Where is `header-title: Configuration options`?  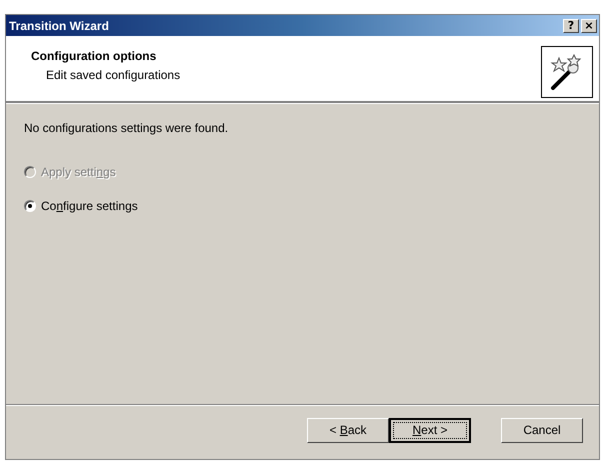 header-title: Configuration options is located at coordinates (94, 56).